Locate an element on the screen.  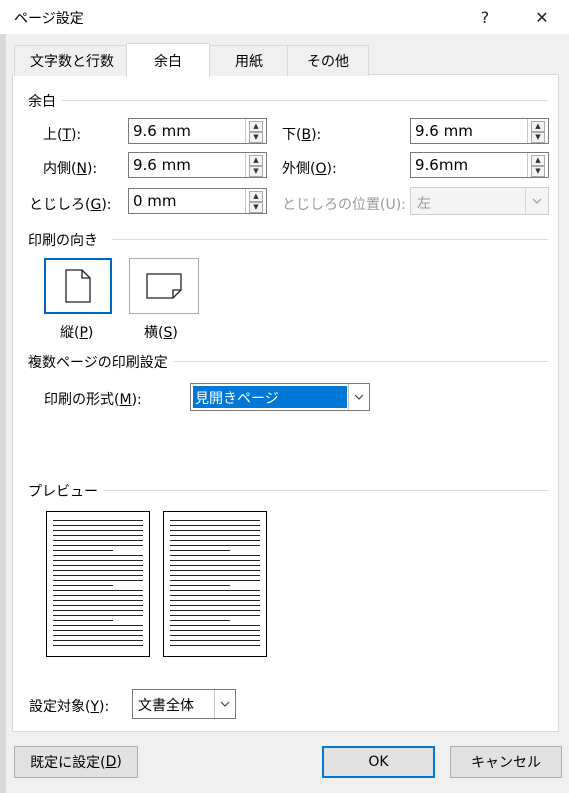
portrait-button is located at coordinates (78, 286).